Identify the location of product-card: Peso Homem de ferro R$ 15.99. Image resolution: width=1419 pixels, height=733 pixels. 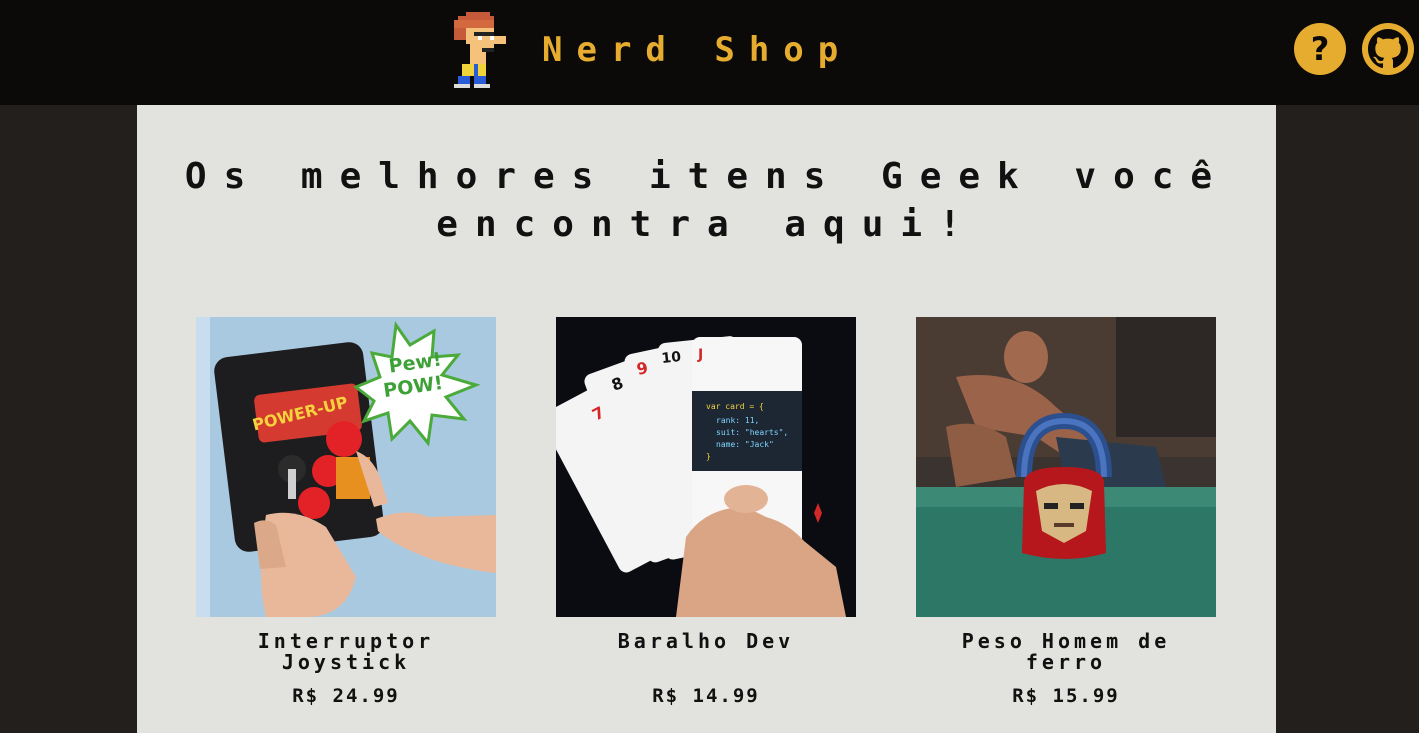
(1066, 512).